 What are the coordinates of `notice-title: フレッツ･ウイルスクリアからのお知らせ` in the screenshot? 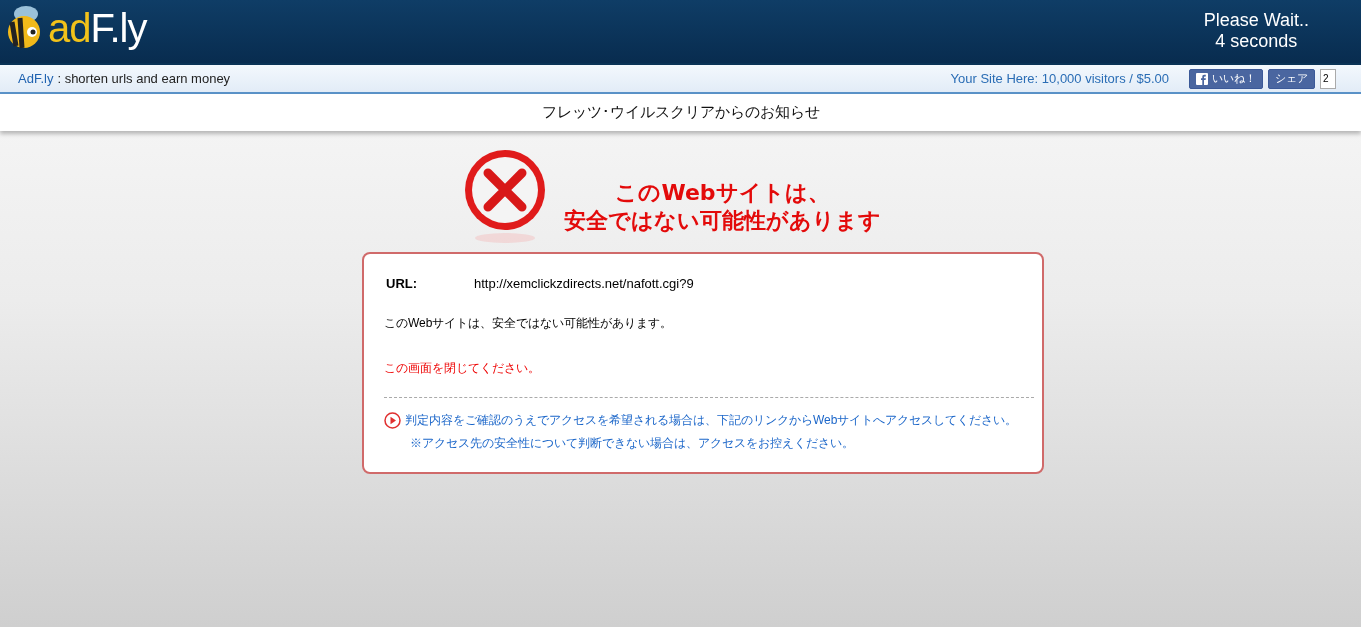 It's located at (680, 112).